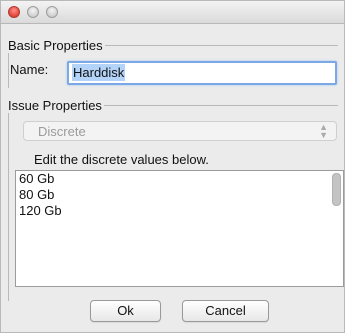  Describe the element at coordinates (180, 131) in the screenshot. I see `type-select: Discrete ▲ ▼` at that location.